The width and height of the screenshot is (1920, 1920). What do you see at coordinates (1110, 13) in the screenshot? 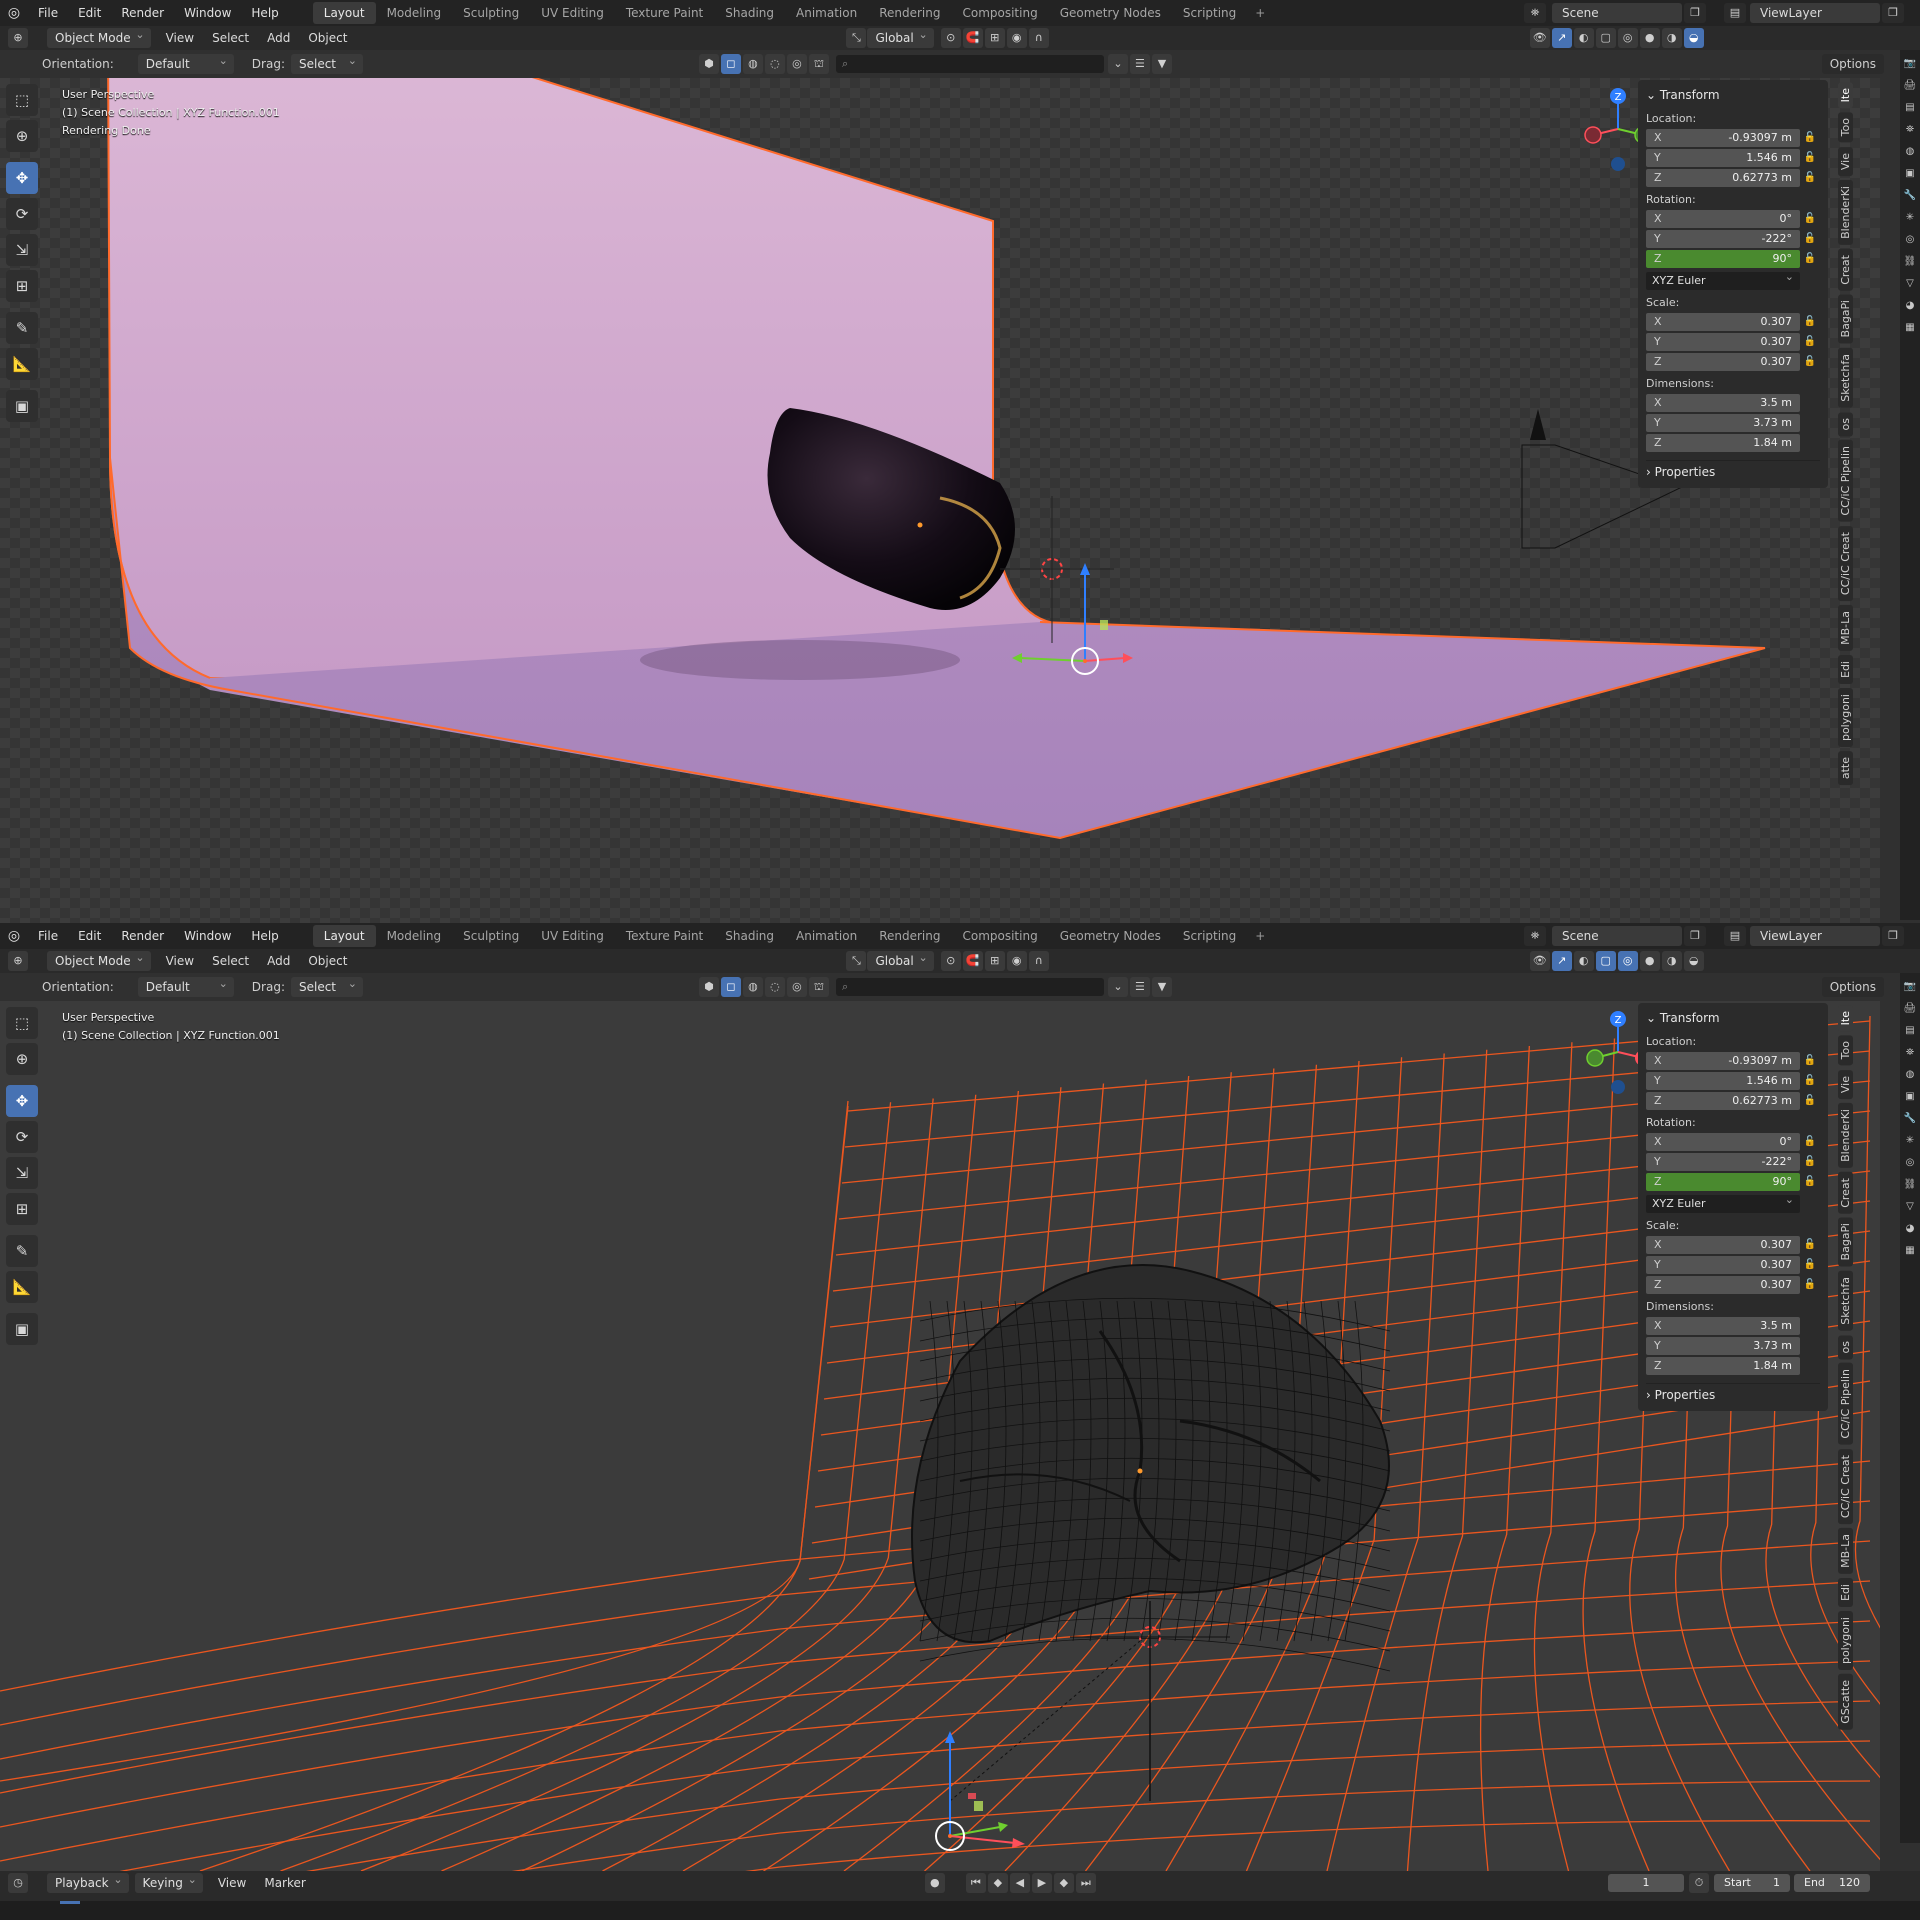
I see `tab-geometry-nodes: Geometry Nodes` at bounding box center [1110, 13].